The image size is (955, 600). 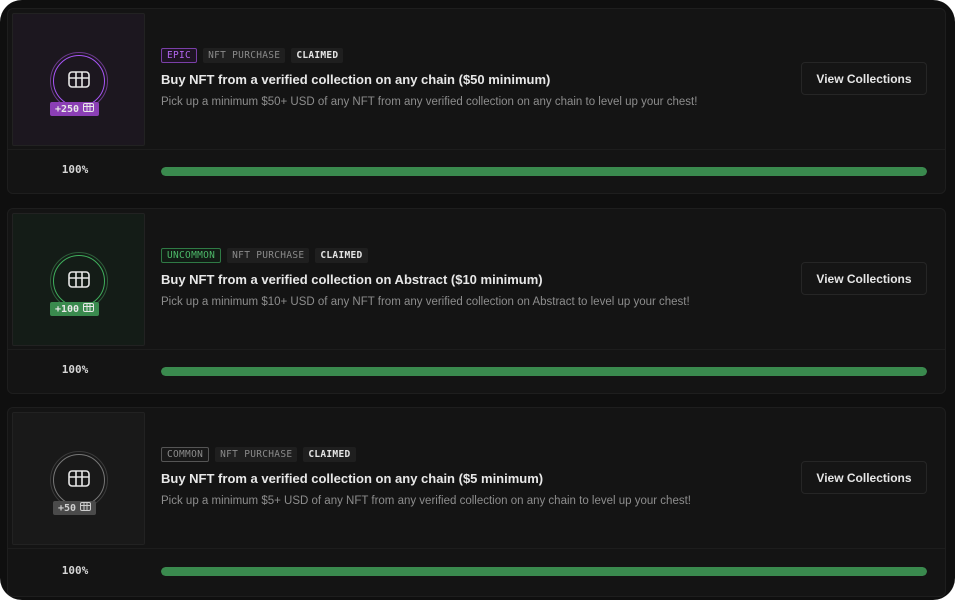 What do you see at coordinates (185, 454) in the screenshot?
I see `rarity-tag: COMMON` at bounding box center [185, 454].